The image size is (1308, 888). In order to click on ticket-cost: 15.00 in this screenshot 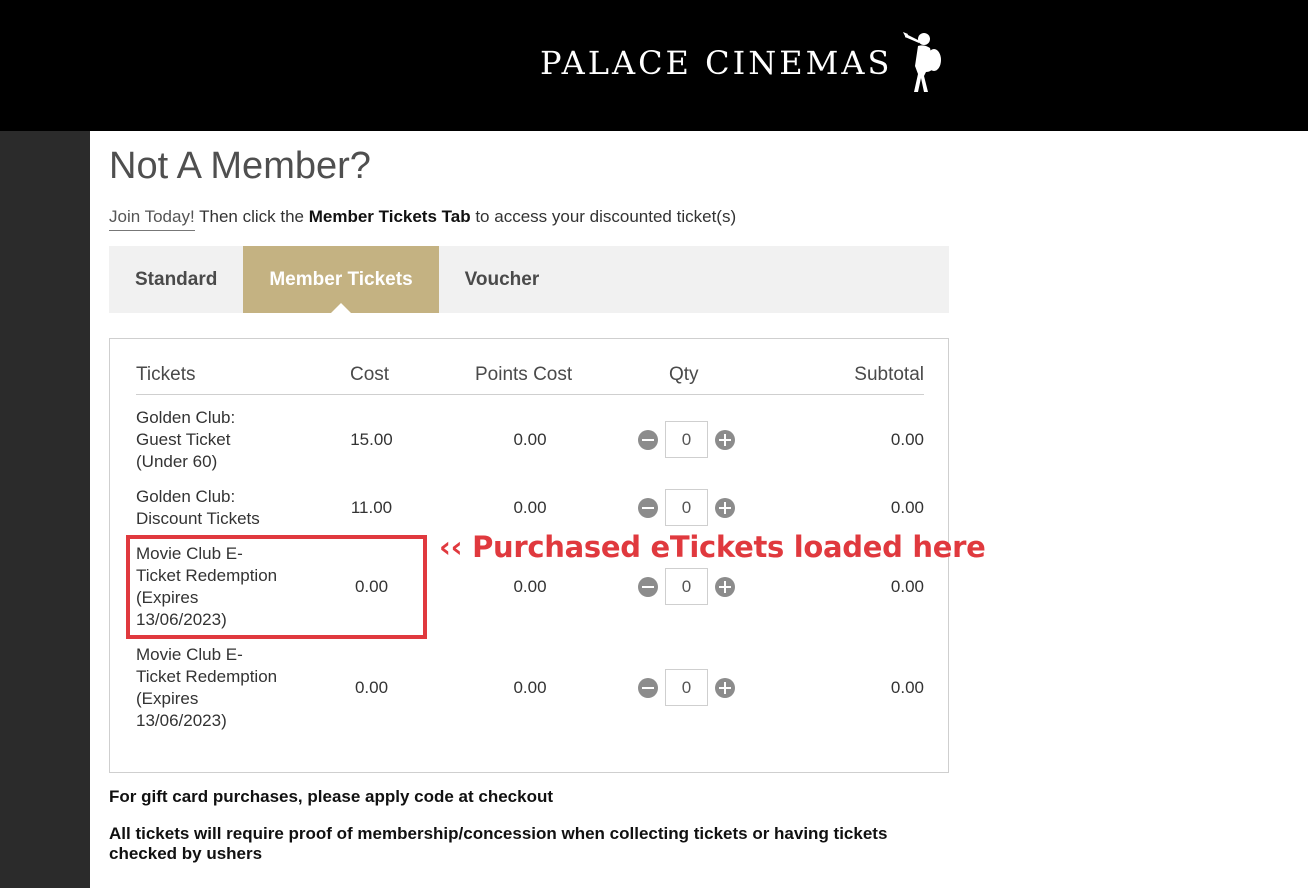, I will do `click(371, 439)`.